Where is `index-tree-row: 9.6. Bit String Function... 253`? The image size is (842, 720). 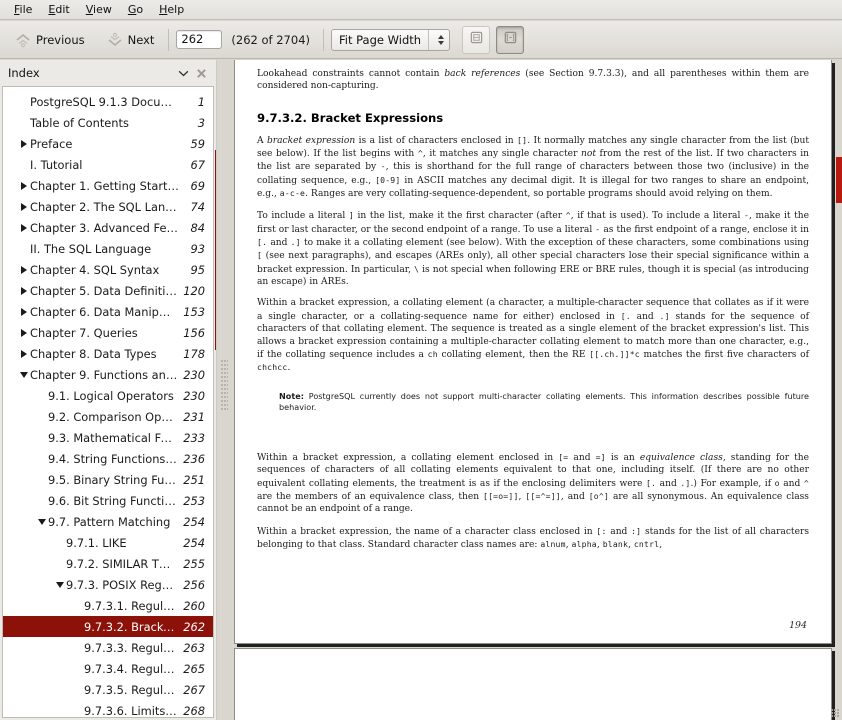 index-tree-row: 9.6. Bit String Function... 253 is located at coordinates (108, 500).